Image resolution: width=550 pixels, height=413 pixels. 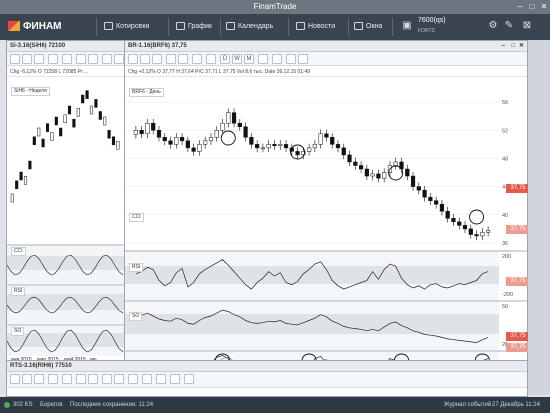 I want to click on chart-toolbar: D W M, so click(x=326, y=59).